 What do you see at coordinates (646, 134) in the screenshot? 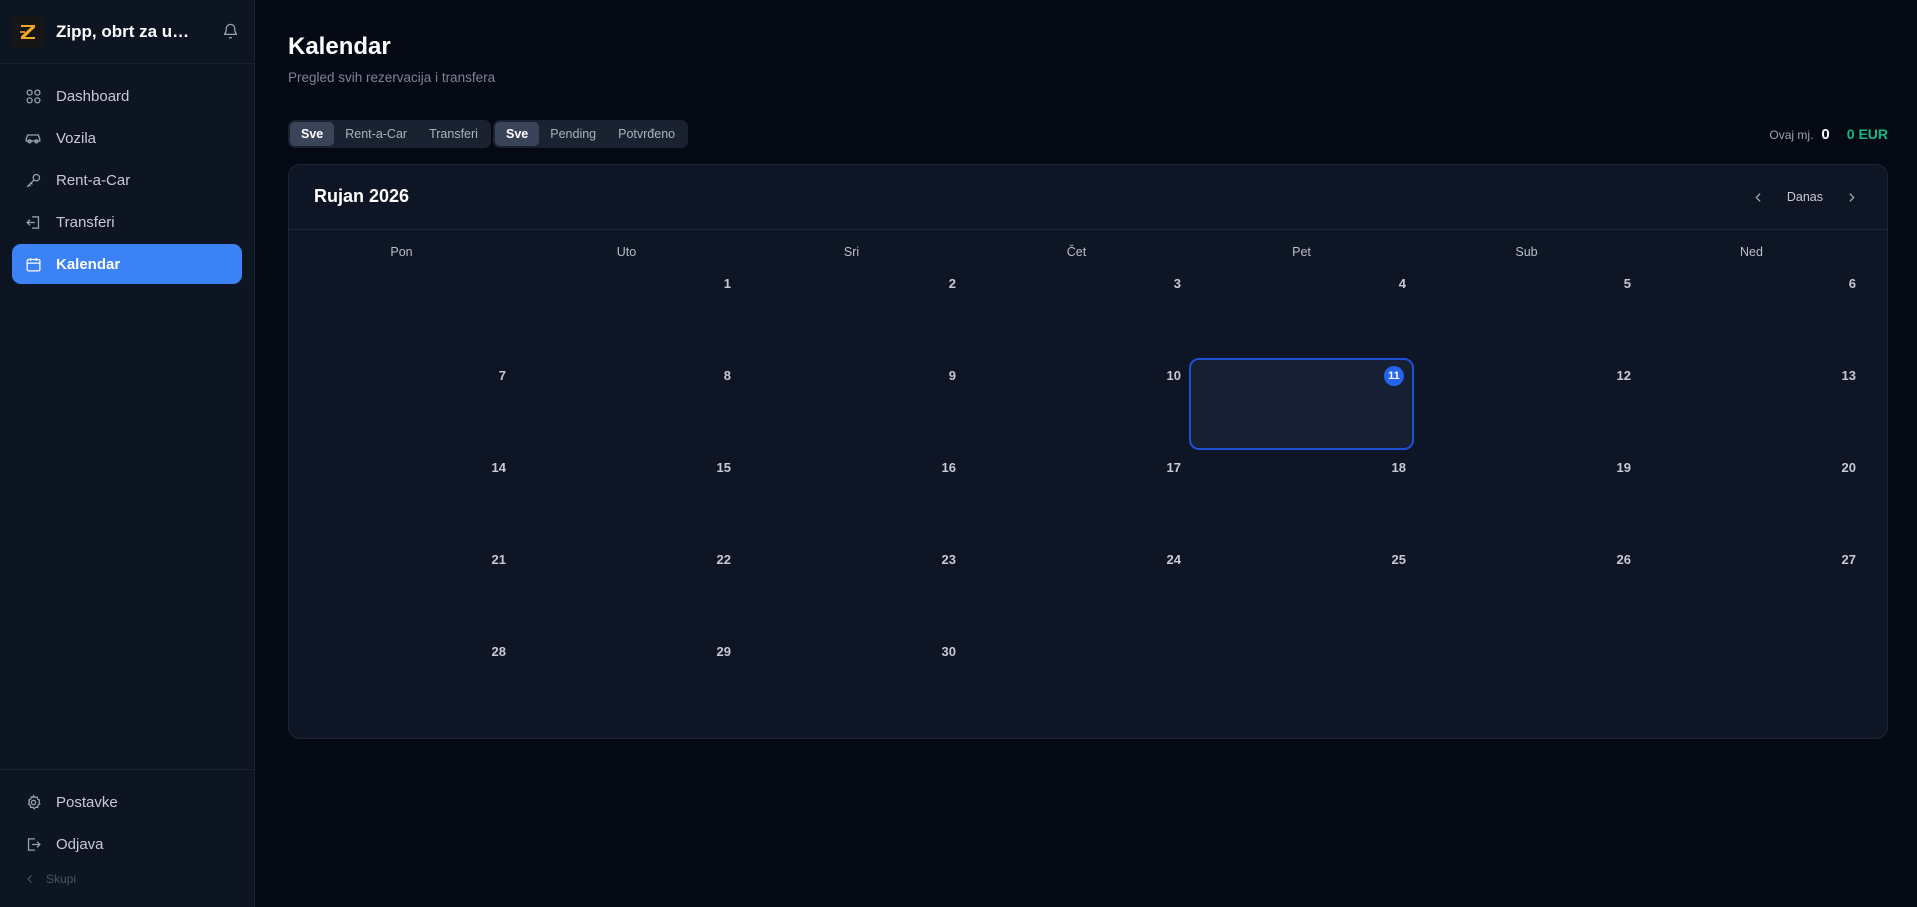
I see `filter-status-potvrdeno: Potvrđeno` at bounding box center [646, 134].